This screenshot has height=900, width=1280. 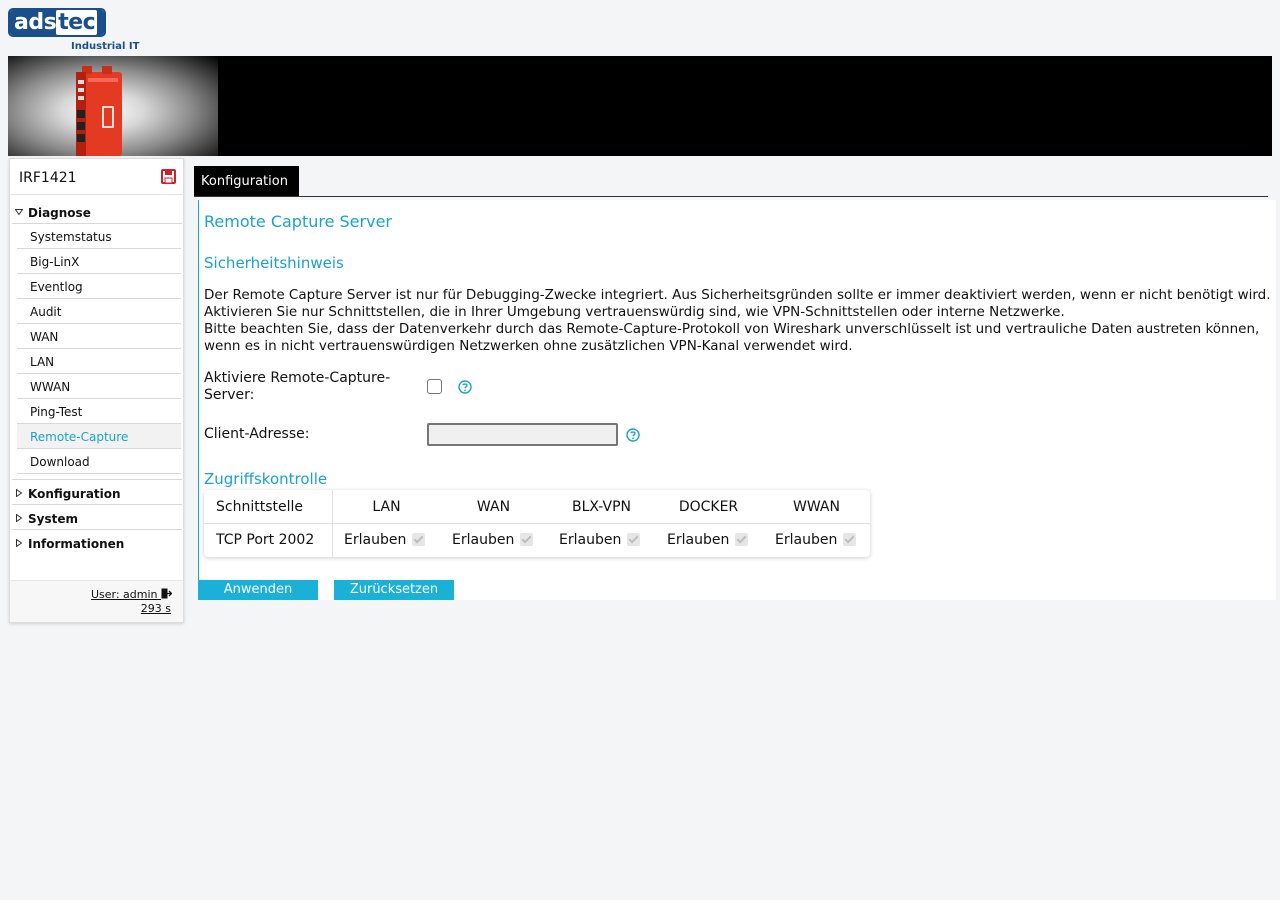 I want to click on sidebar-item-lan: LAN, so click(x=99, y=361).